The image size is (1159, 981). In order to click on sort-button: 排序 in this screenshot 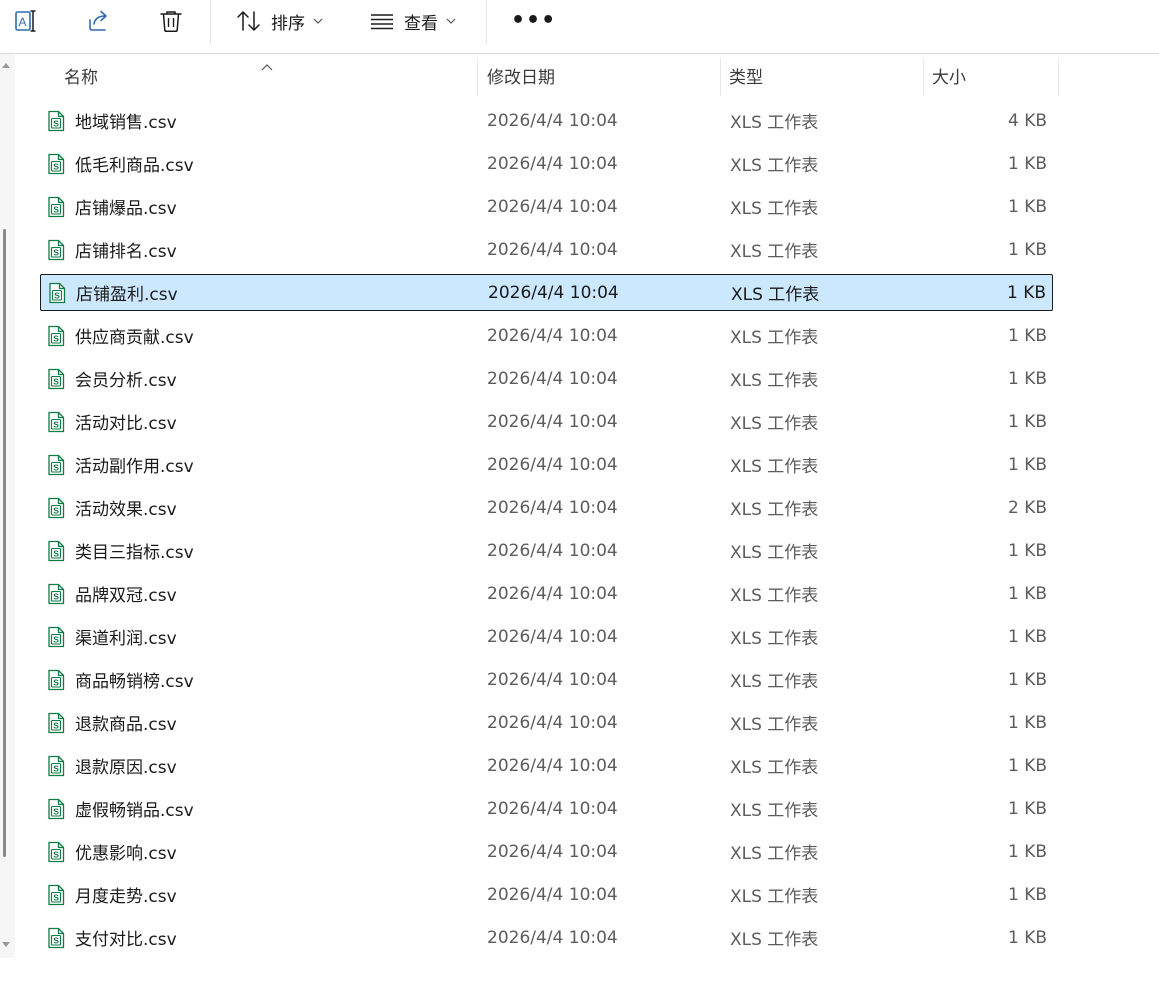, I will do `click(279, 21)`.